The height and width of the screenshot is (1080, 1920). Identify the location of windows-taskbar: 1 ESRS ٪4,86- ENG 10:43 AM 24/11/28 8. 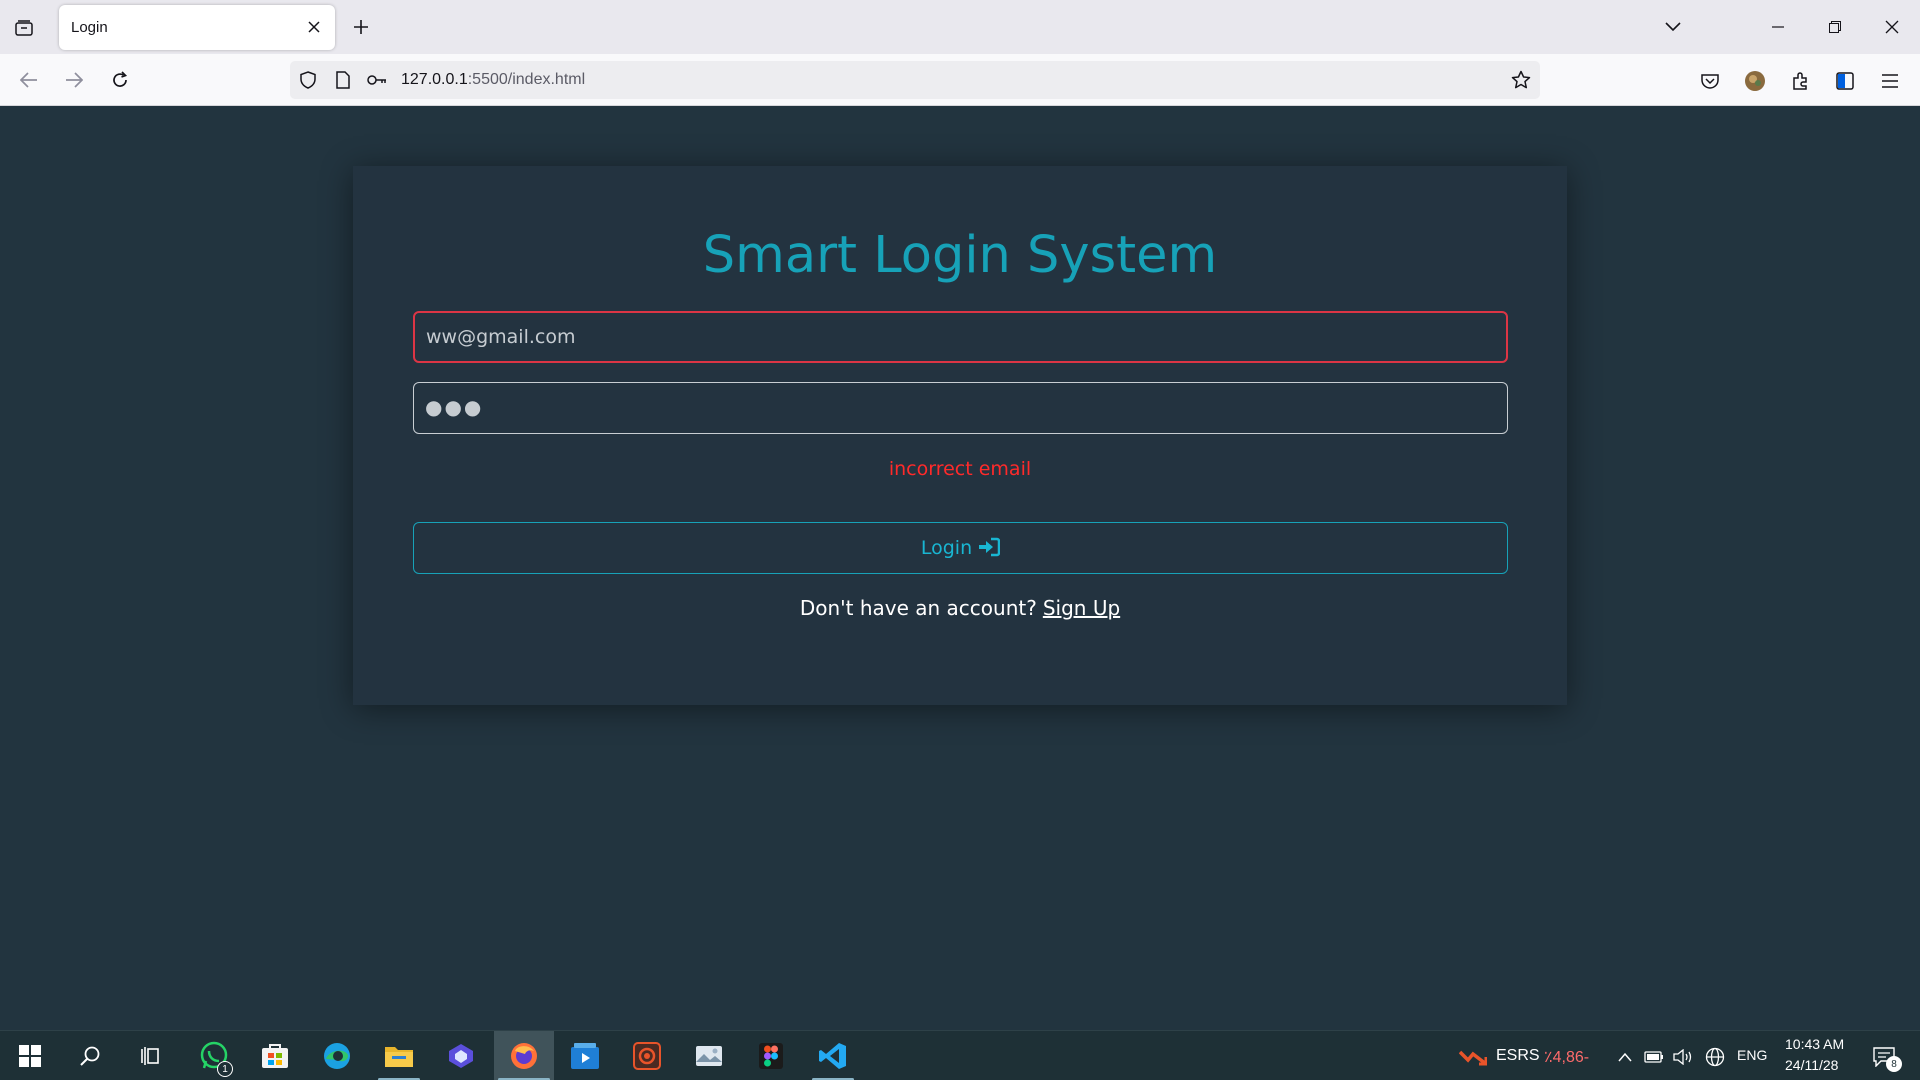
(960, 1055).